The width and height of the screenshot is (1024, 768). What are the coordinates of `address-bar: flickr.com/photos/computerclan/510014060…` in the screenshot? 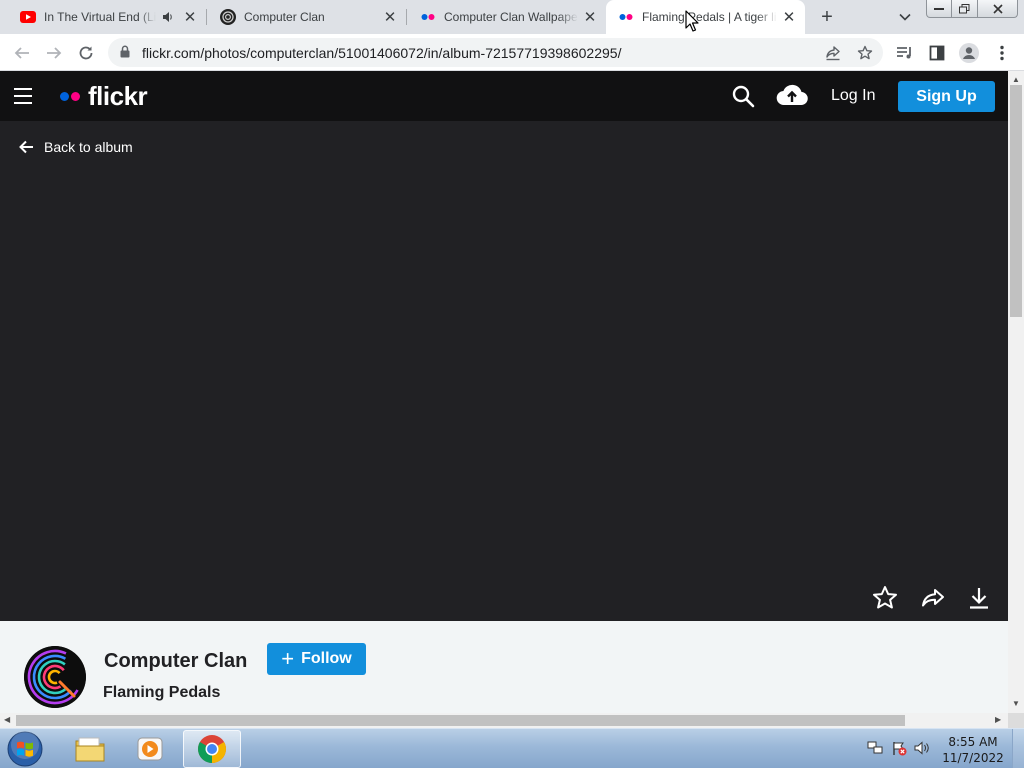 It's located at (495, 52).